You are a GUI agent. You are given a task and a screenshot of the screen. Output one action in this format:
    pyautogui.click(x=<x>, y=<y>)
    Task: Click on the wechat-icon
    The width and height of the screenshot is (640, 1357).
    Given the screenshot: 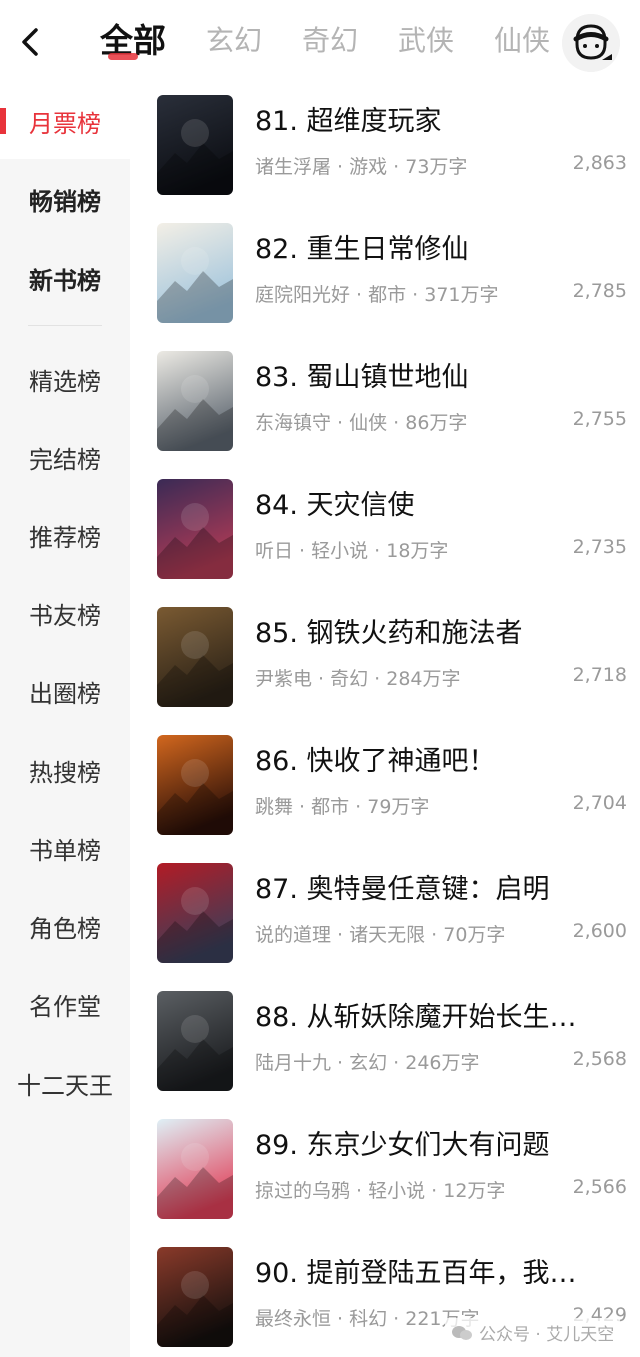 What is the action you would take?
    pyautogui.click(x=462, y=1332)
    